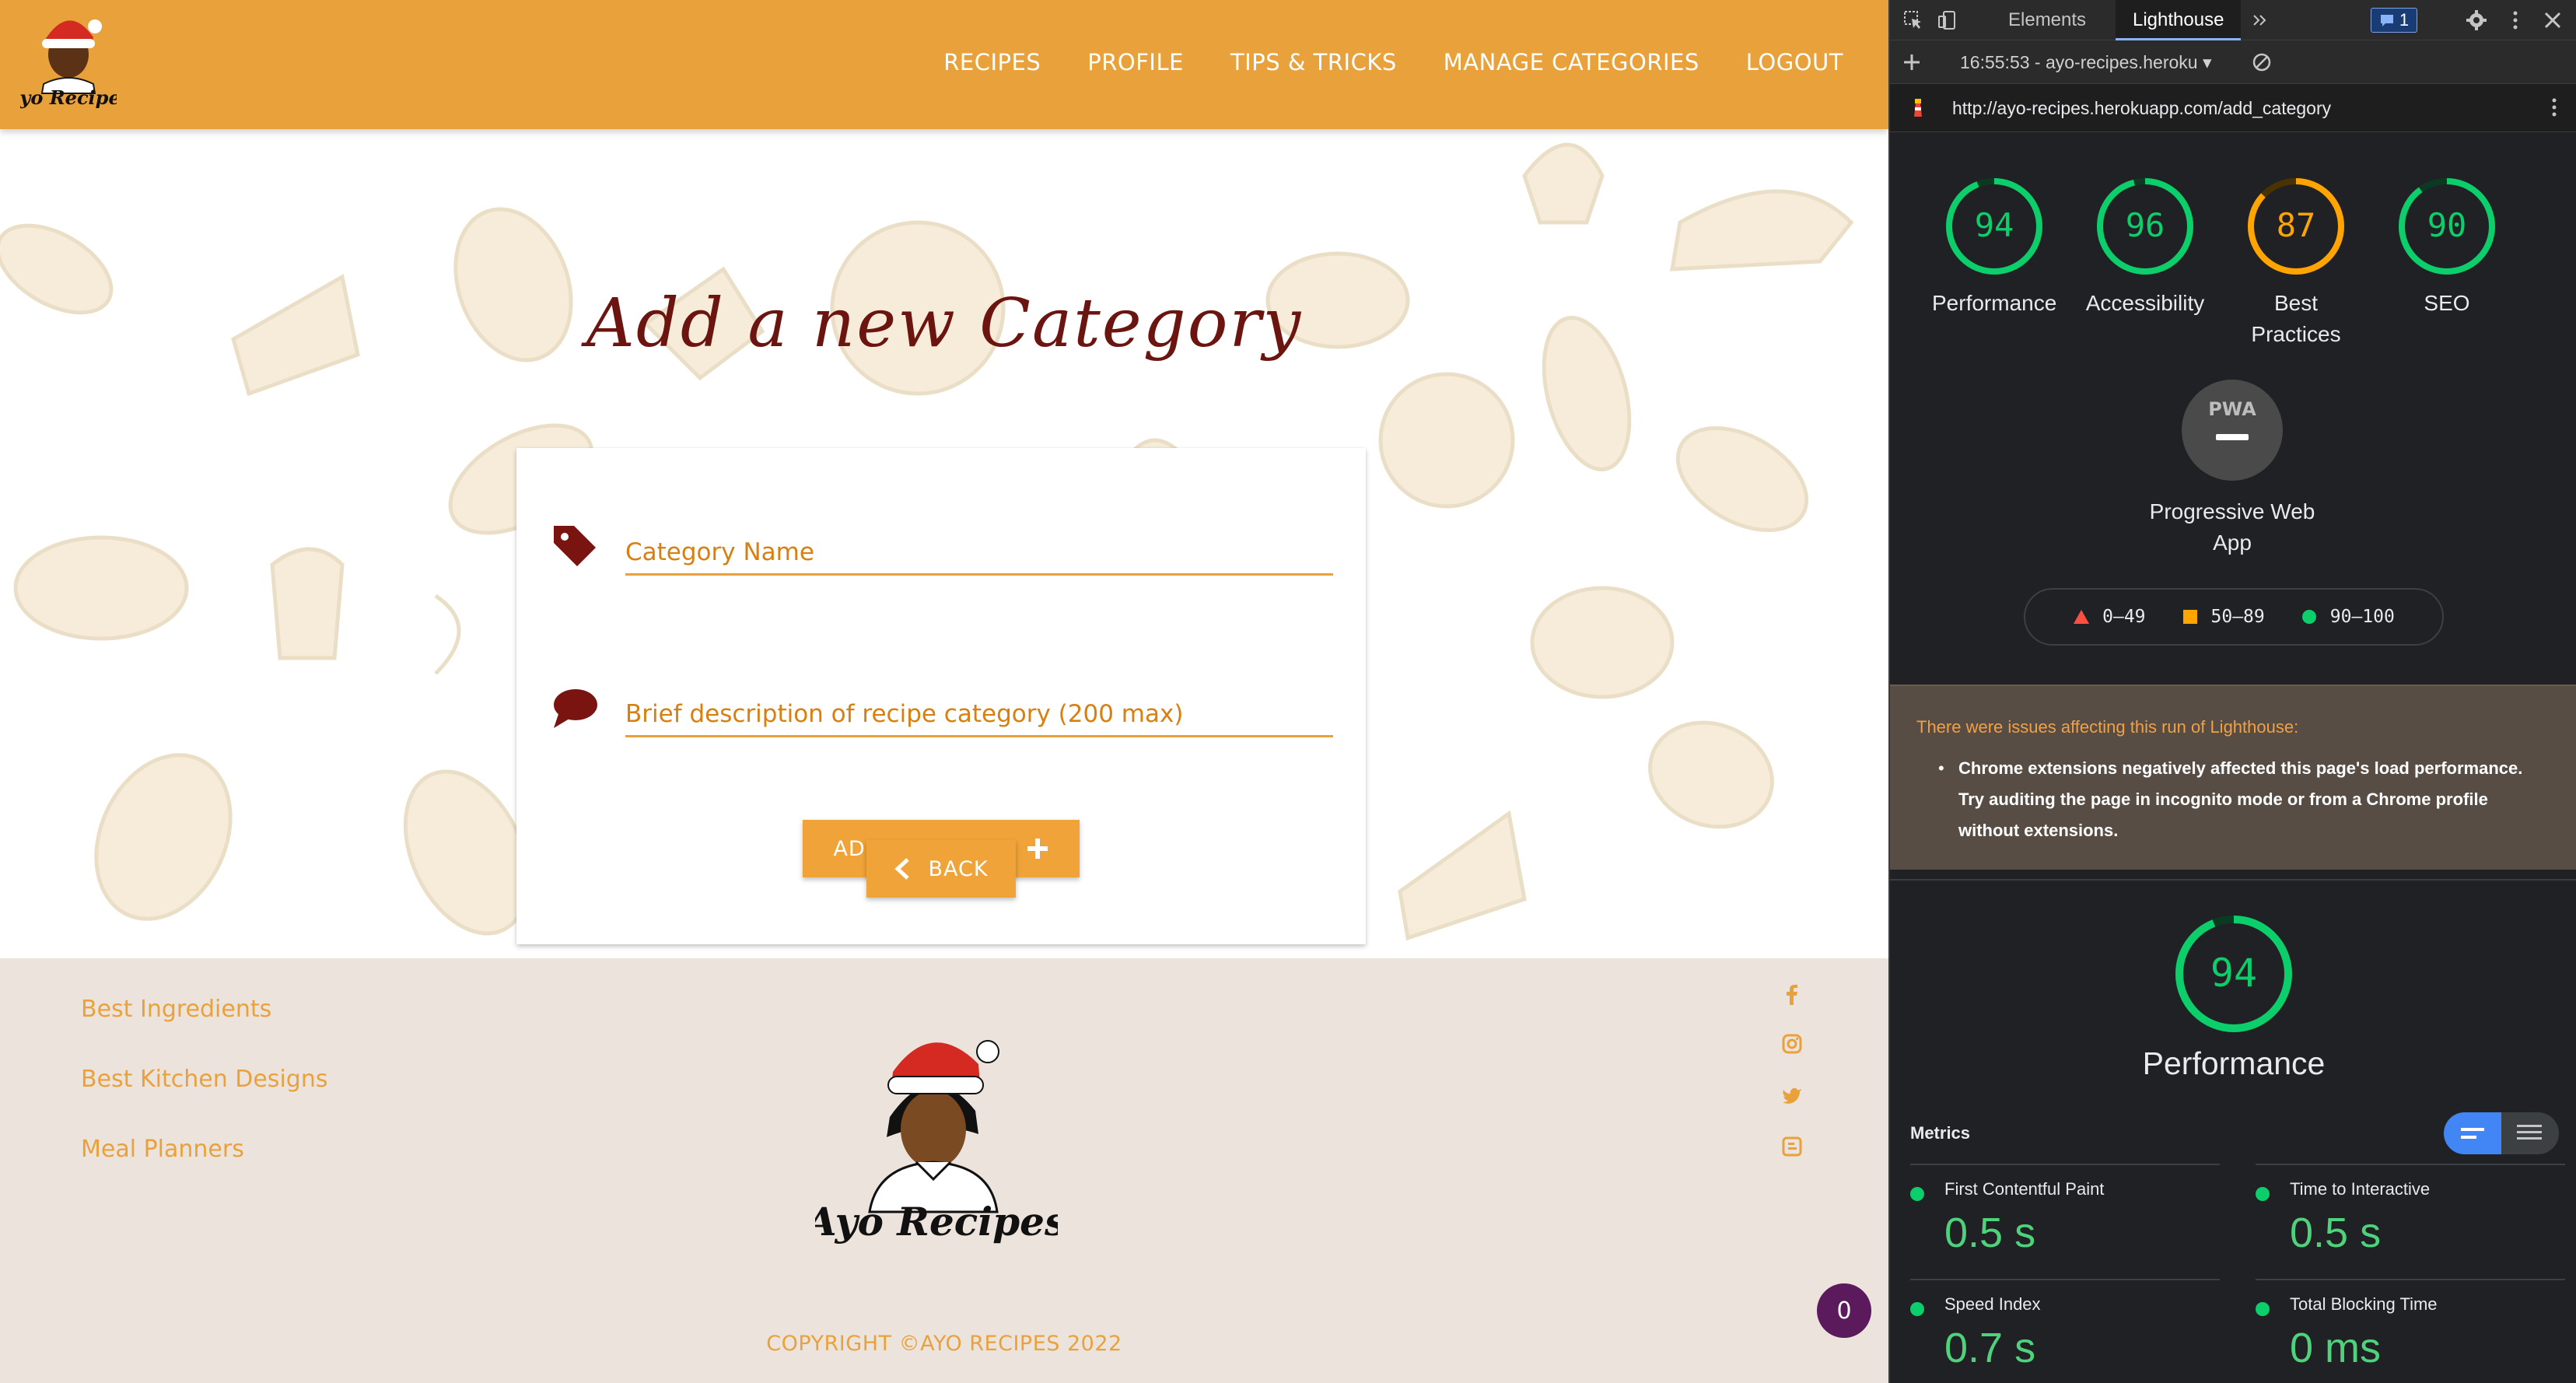 The height and width of the screenshot is (1383, 2576). I want to click on metric-speed-index: Speed Index 0.7 s, so click(2065, 1331).